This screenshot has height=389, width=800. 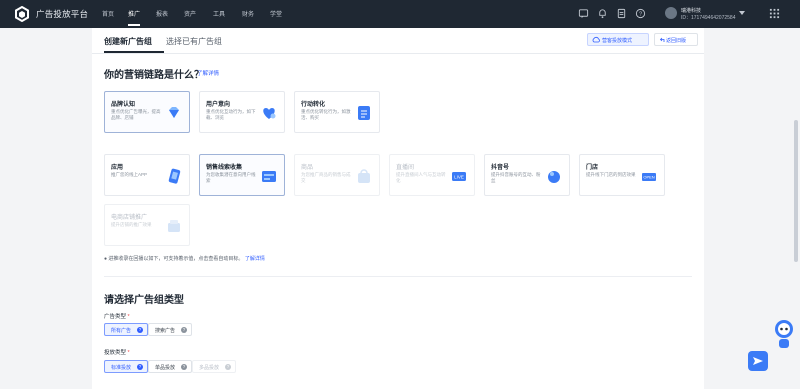 What do you see at coordinates (108, 13) in the screenshot?
I see `nav-home: 首页` at bounding box center [108, 13].